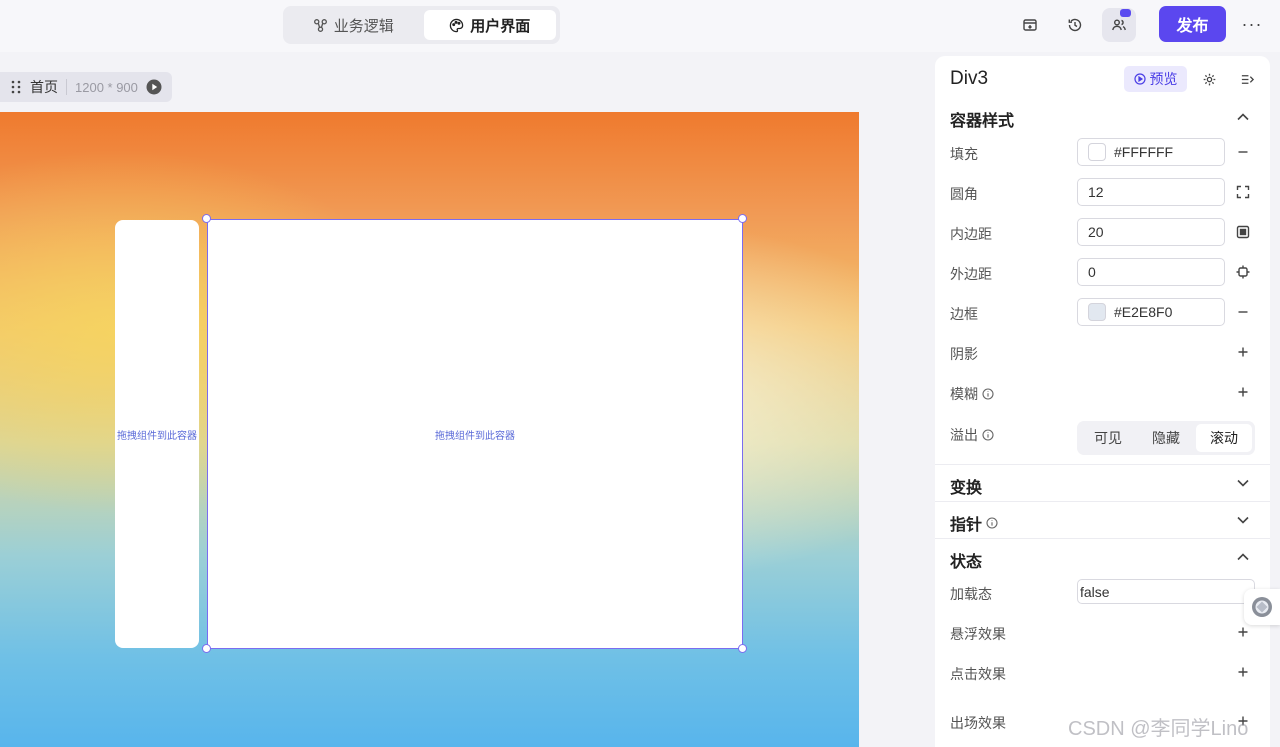 The width and height of the screenshot is (1280, 747). Describe the element at coordinates (1143, 312) in the screenshot. I see `border-value: #E2E8F0` at that location.